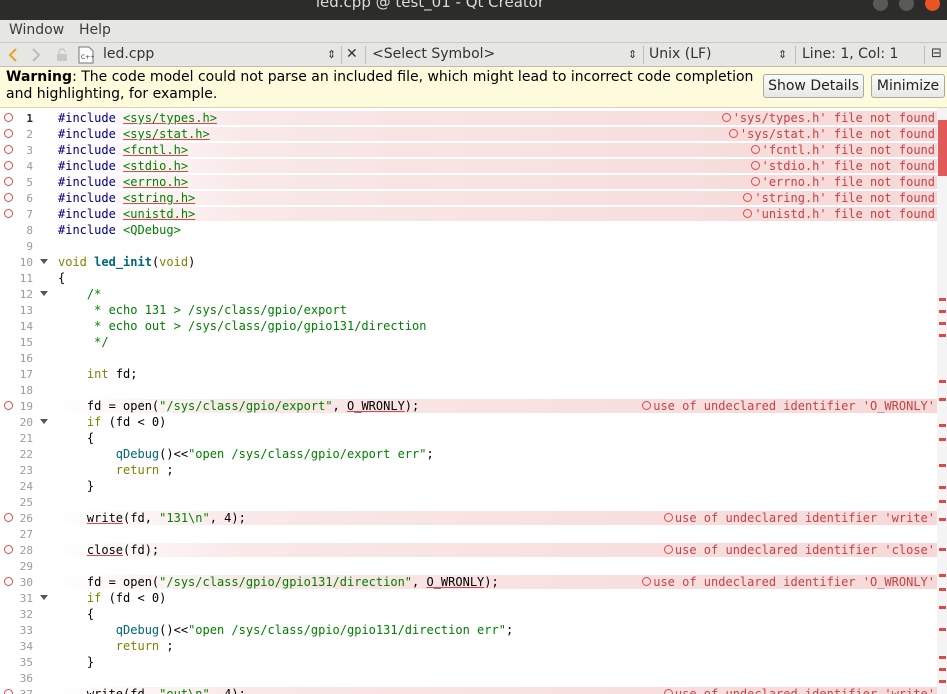  What do you see at coordinates (83, 342) in the screenshot?
I see `code-text: */` at bounding box center [83, 342].